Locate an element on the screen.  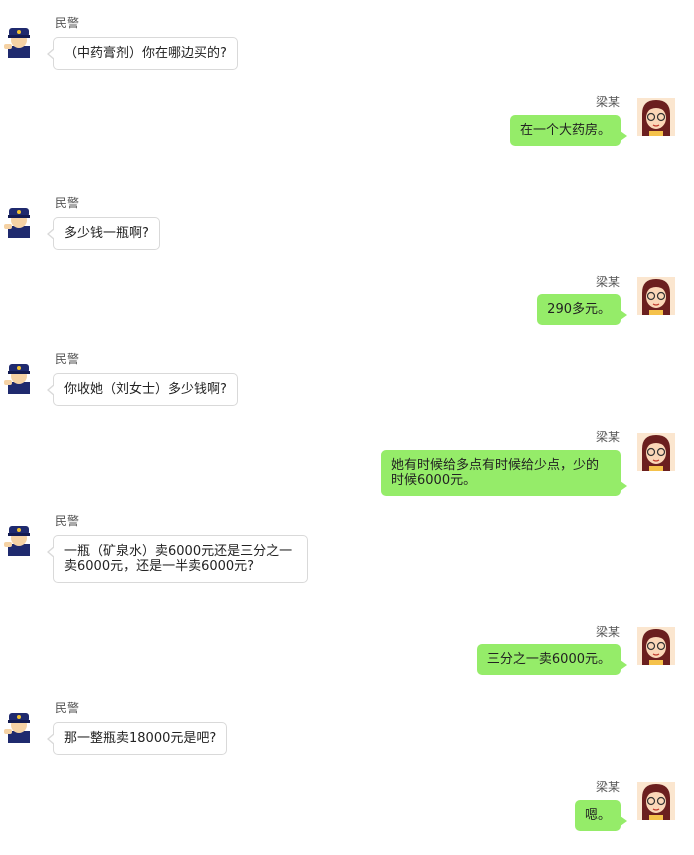
message-bubble: 那一整瓶卖18000元是吧? is located at coordinates (137, 738).